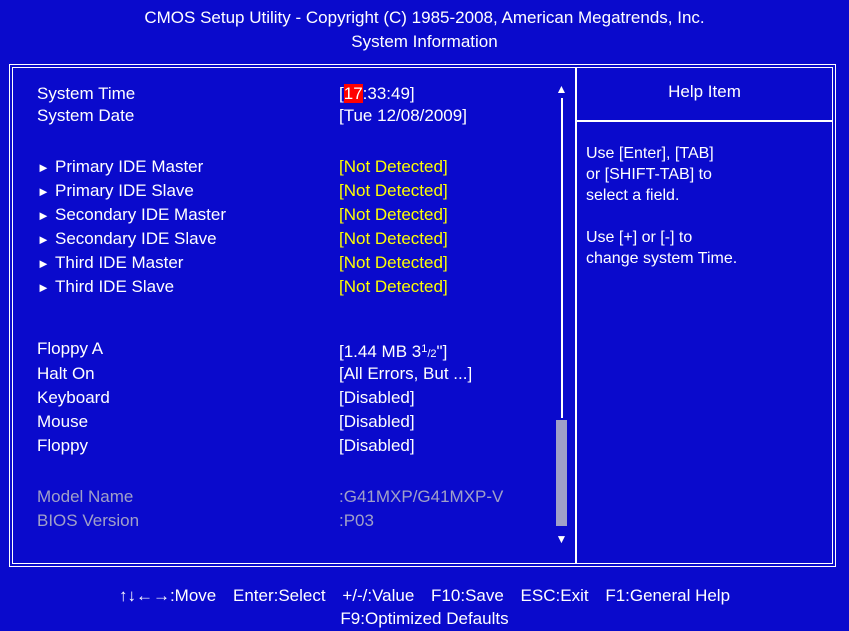  What do you see at coordinates (356, 520) in the screenshot?
I see `bios-version-value: :P03` at bounding box center [356, 520].